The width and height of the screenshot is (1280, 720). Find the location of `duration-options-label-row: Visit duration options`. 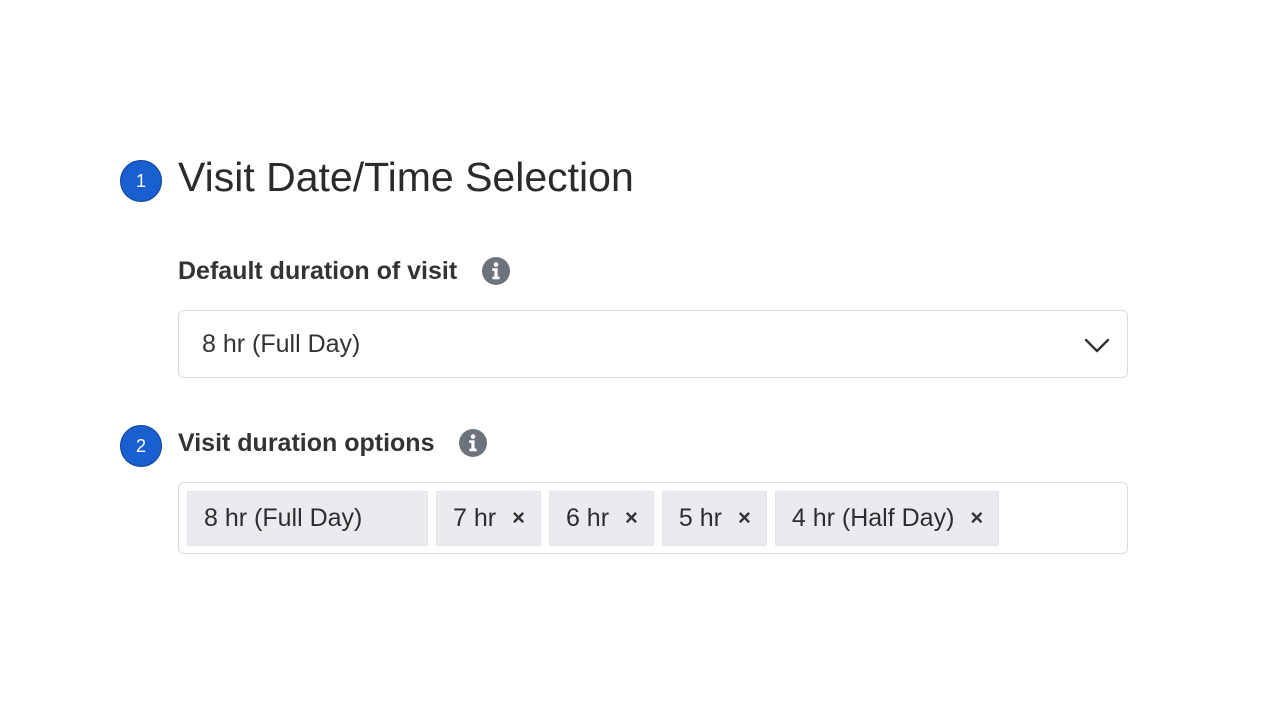

duration-options-label-row: Visit duration options is located at coordinates (333, 443).